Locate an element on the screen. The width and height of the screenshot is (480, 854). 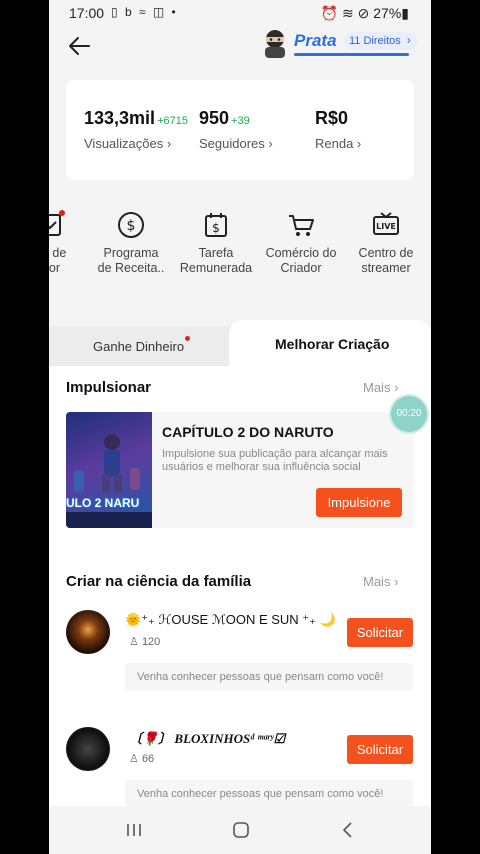
tool-label: streamer is located at coordinates (386, 268).